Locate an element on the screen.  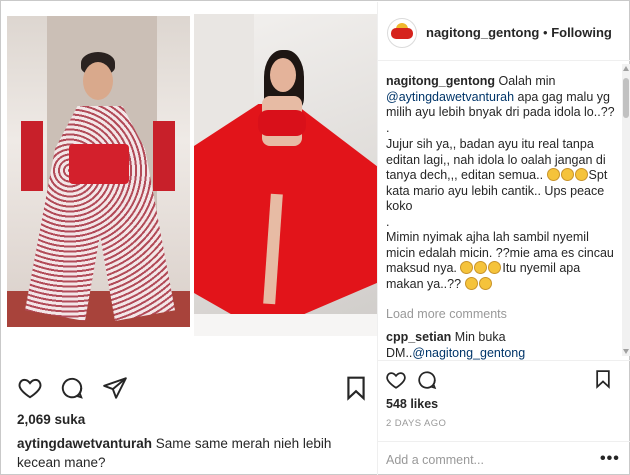
like-count: 548 likes is located at coordinates (412, 404).